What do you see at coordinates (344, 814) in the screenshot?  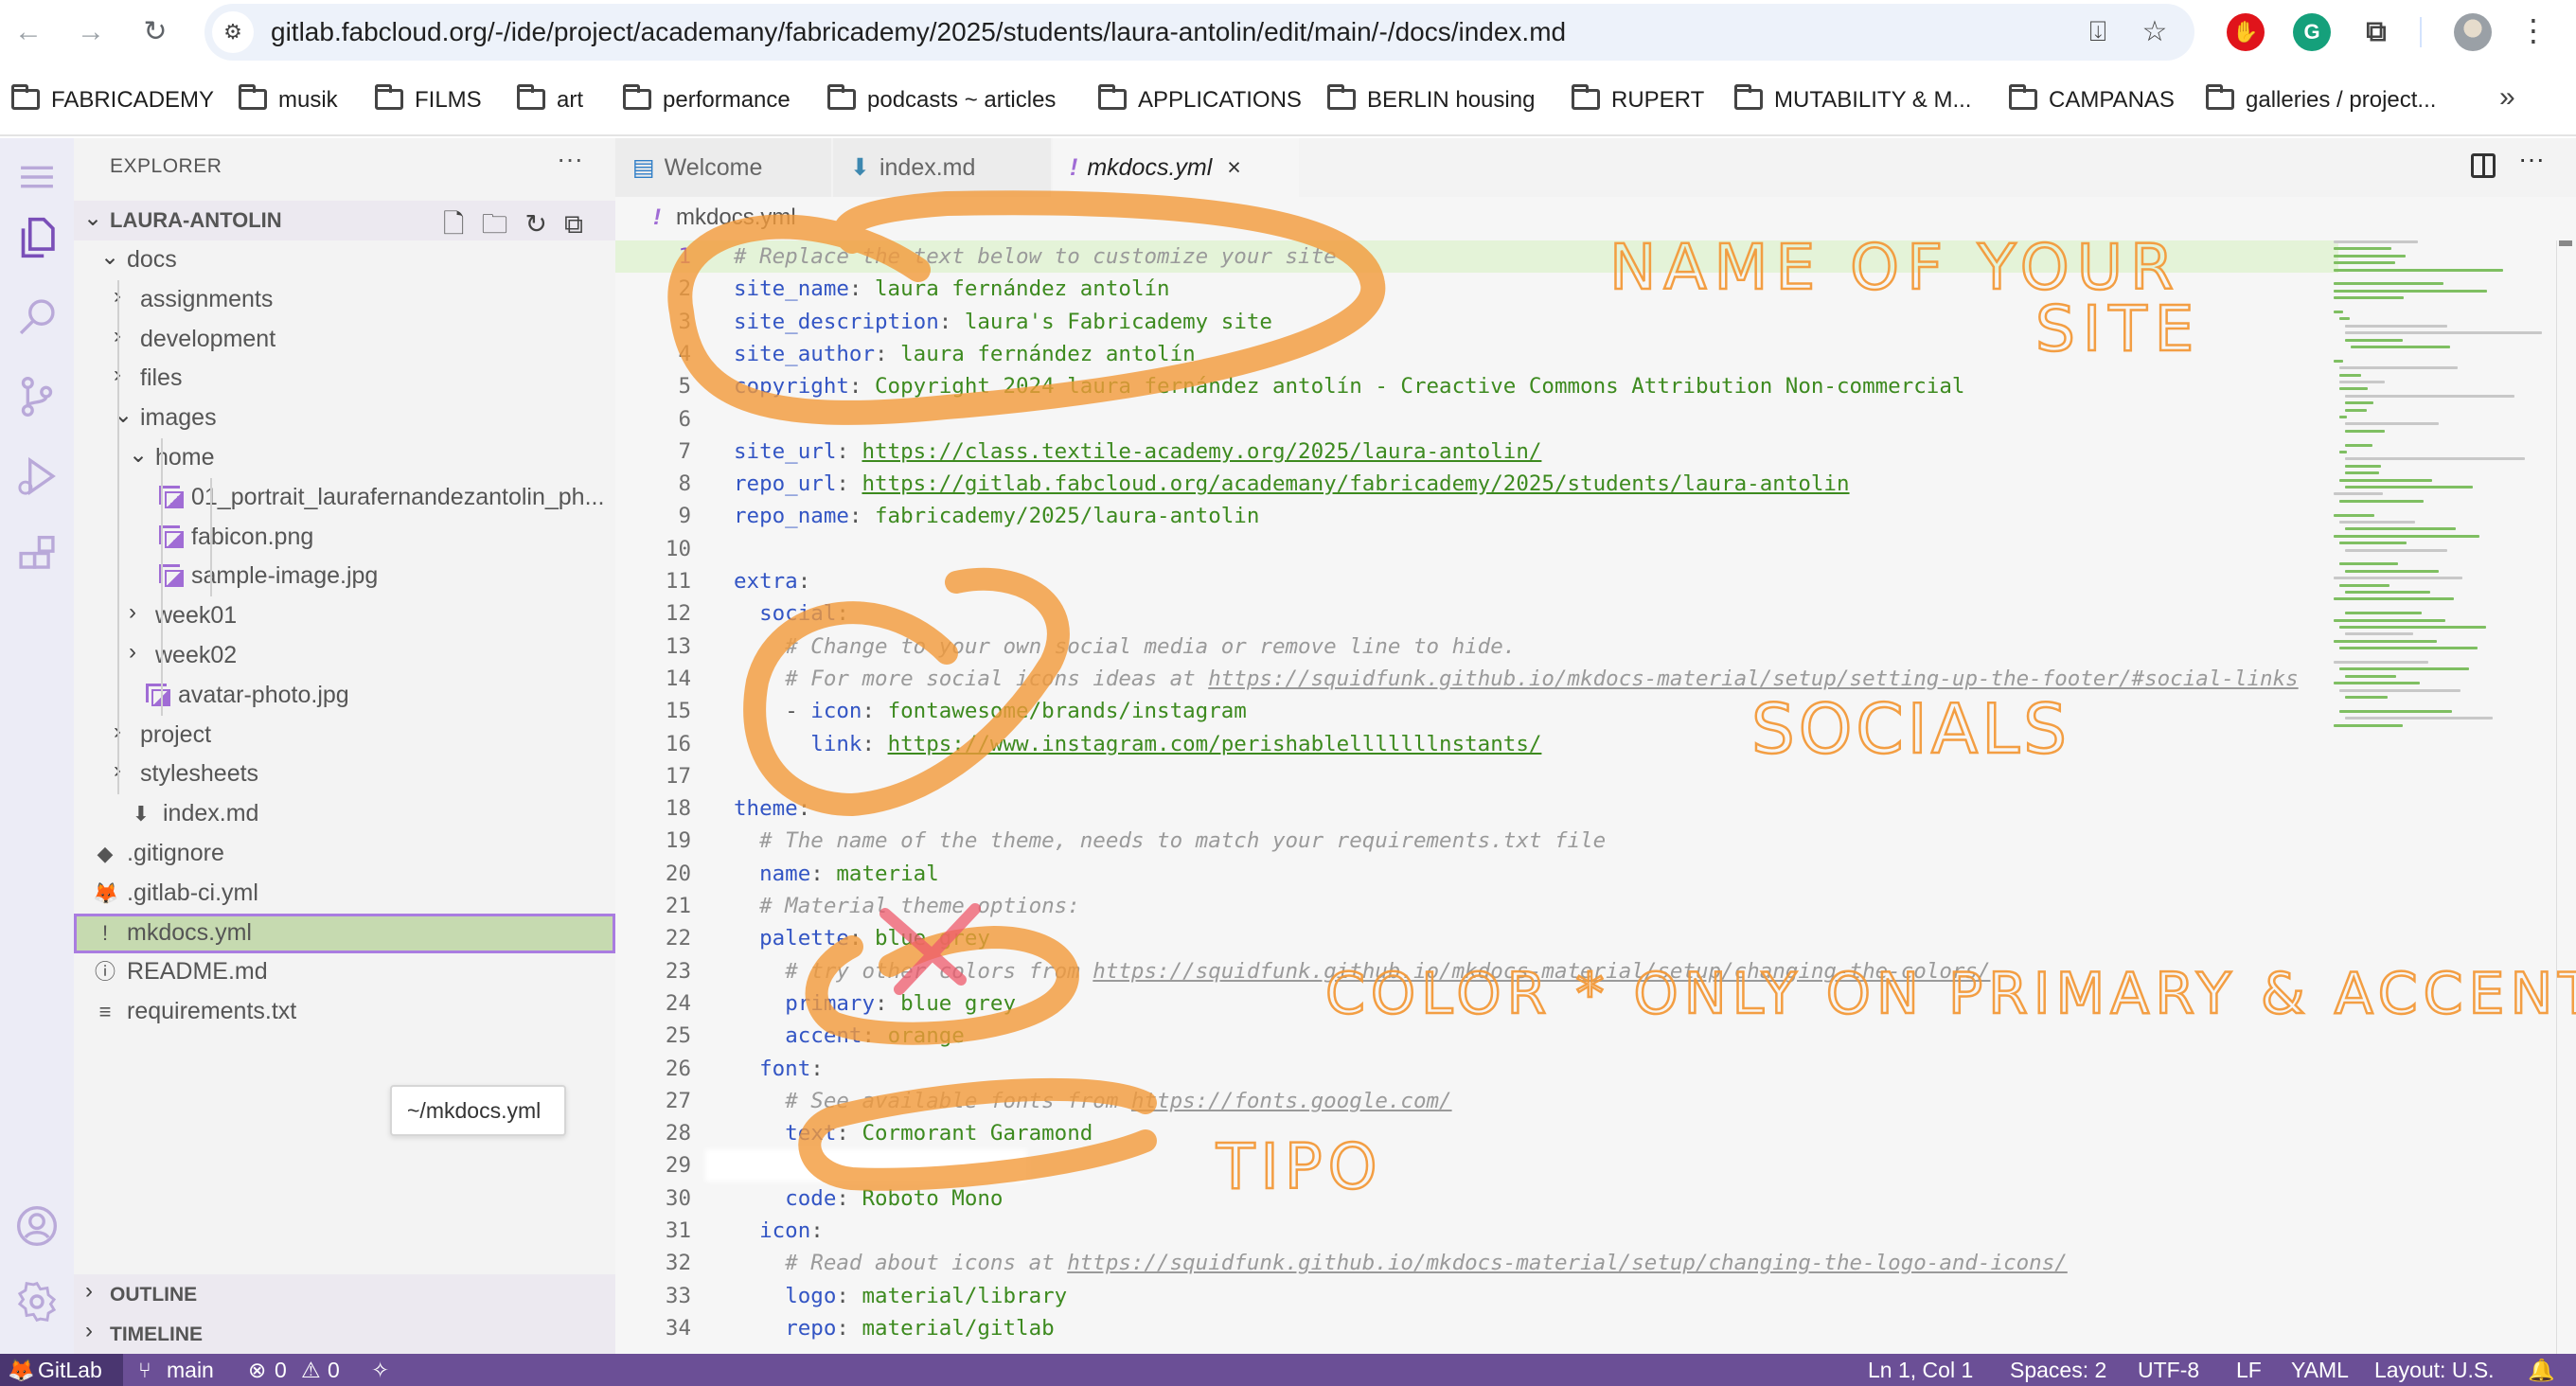 I see `tree-file: ⬇ index.md` at bounding box center [344, 814].